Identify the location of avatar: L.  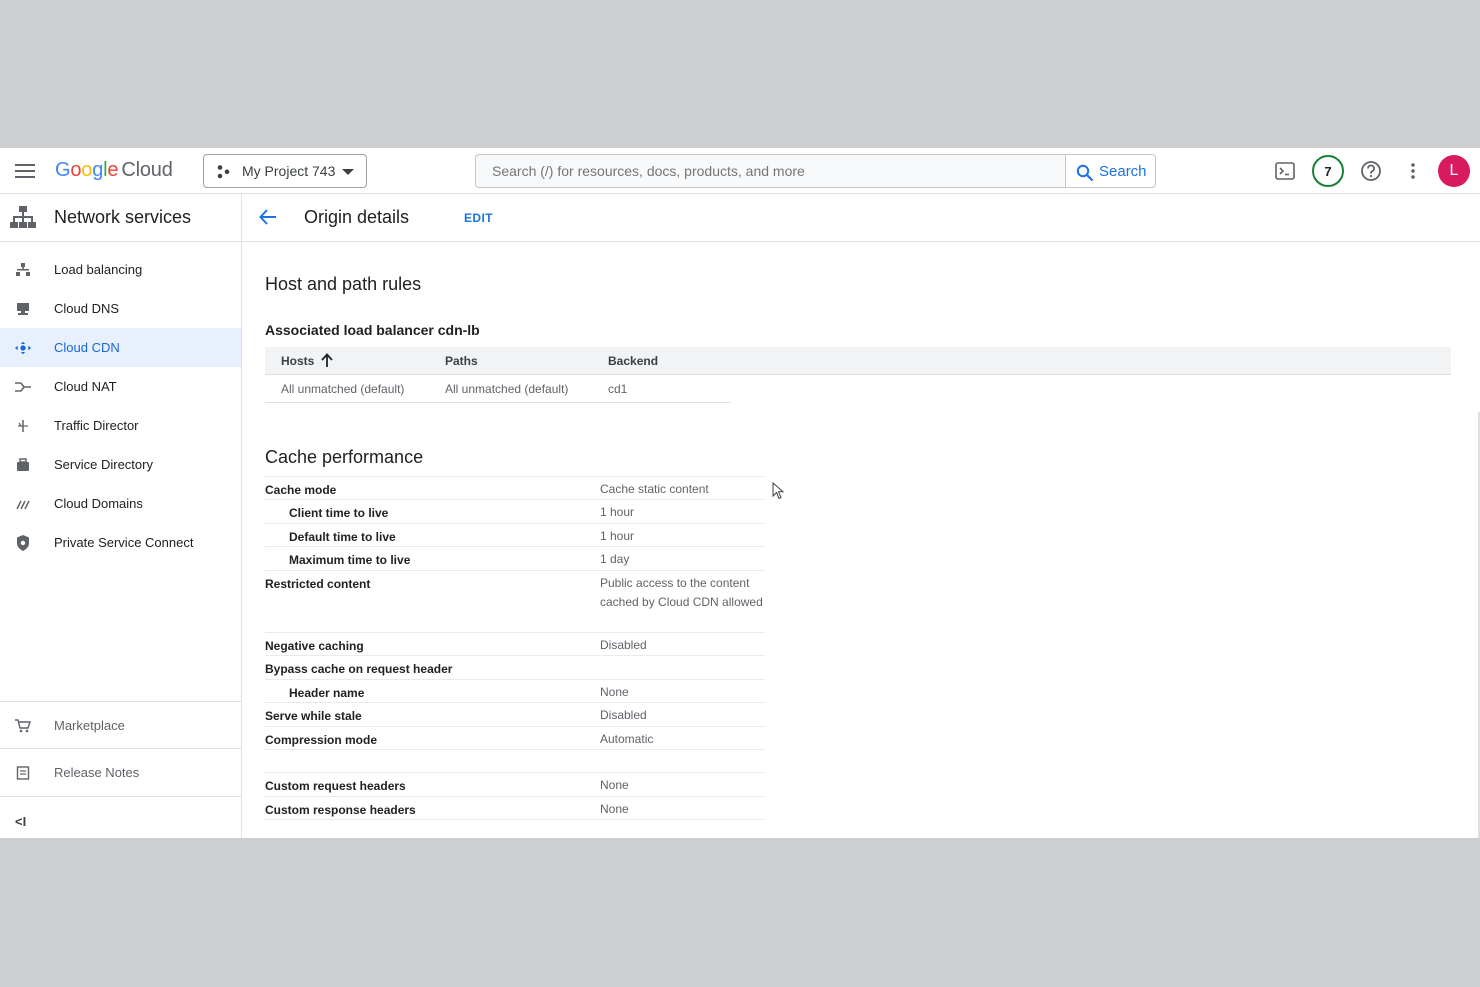
(1454, 171).